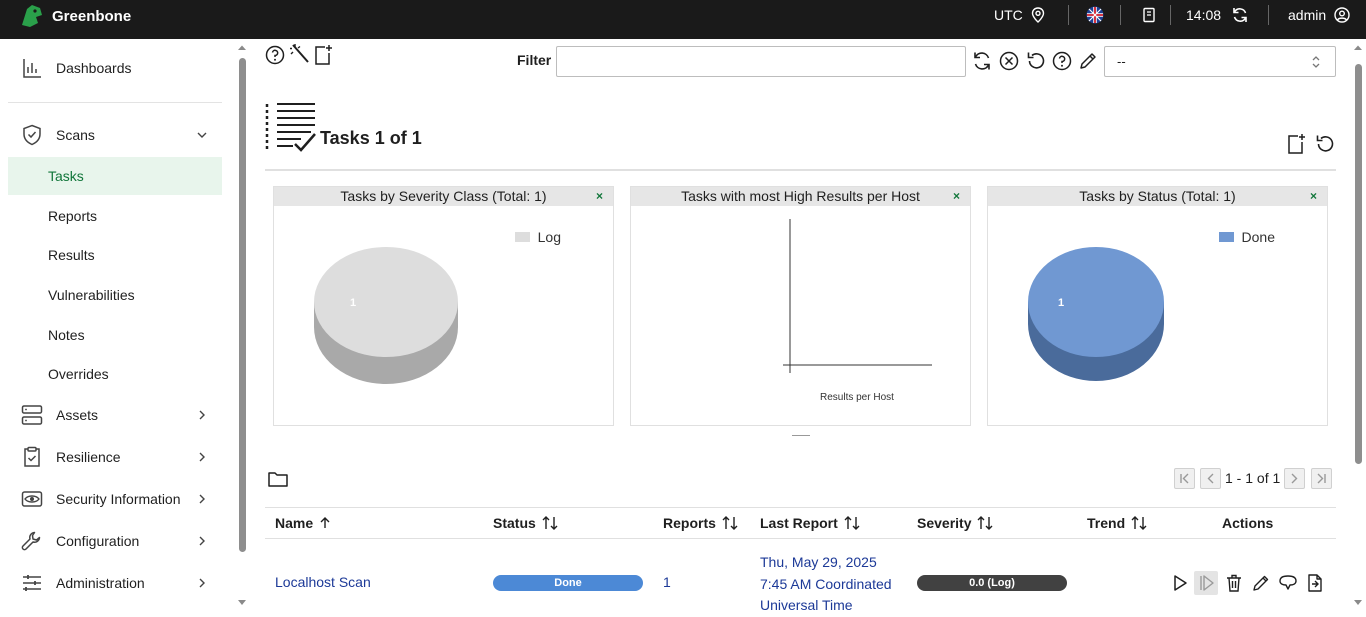  What do you see at coordinates (1358, 327) in the screenshot?
I see `main-scrollbar` at bounding box center [1358, 327].